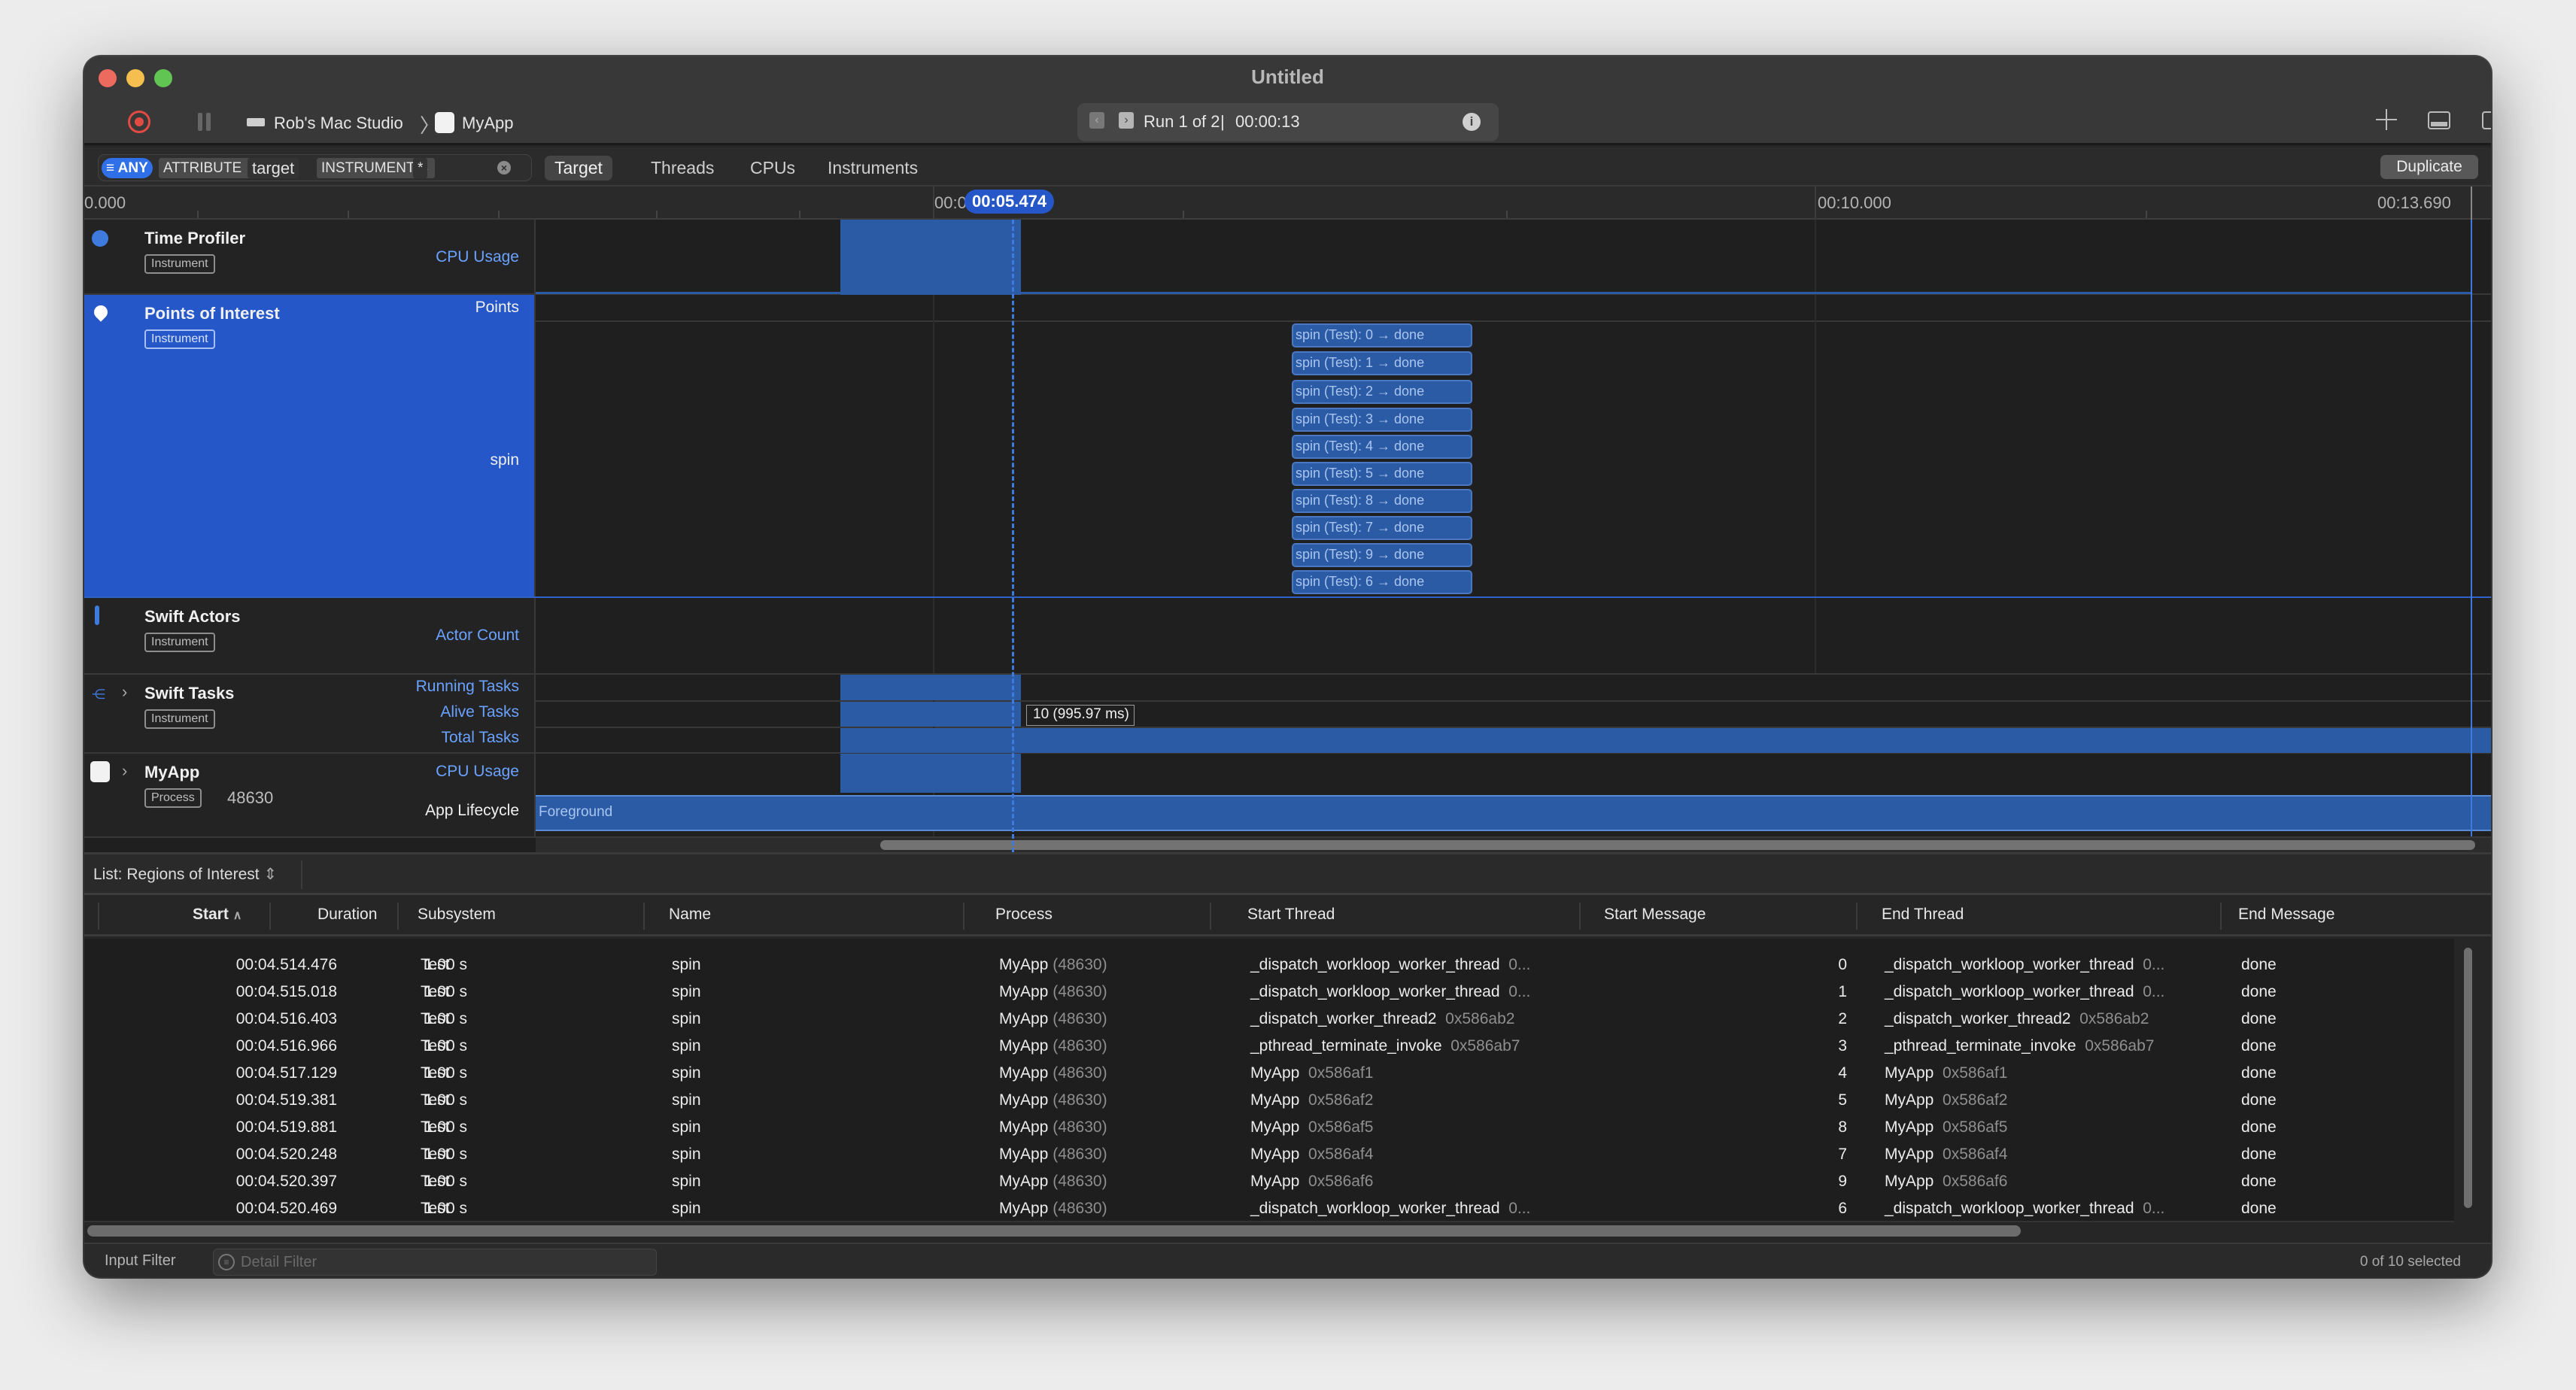 The height and width of the screenshot is (1390, 2576). Describe the element at coordinates (873, 168) in the screenshot. I see `tab-instruments: Instruments` at that location.